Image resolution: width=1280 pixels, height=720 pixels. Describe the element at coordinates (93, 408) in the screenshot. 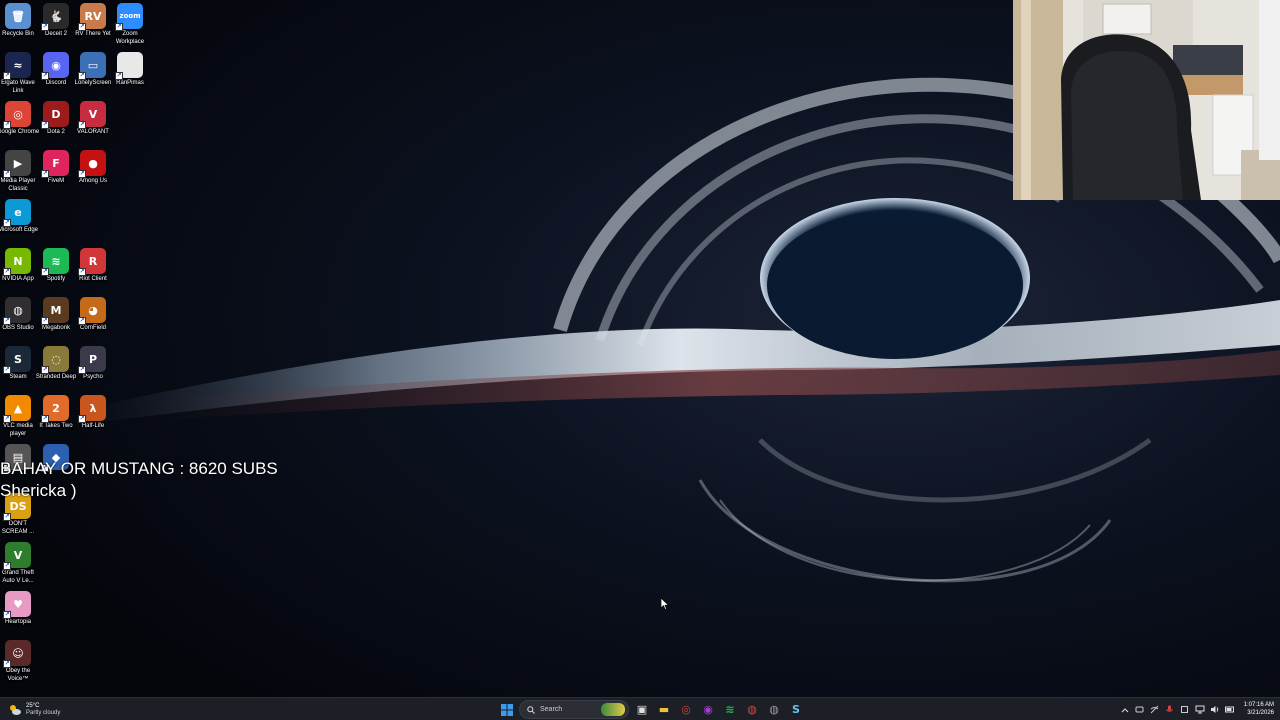

I see `icon-glyph: λ` at that location.